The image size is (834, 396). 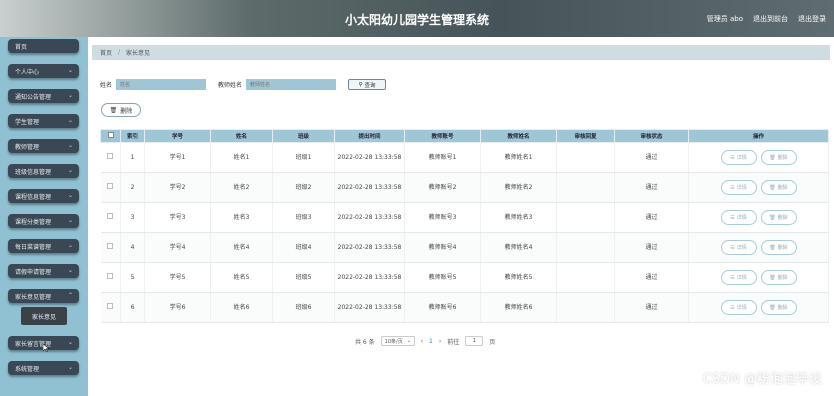 I want to click on sidebar-item-notice: 通知公告管理 ⌄, so click(x=43, y=96).